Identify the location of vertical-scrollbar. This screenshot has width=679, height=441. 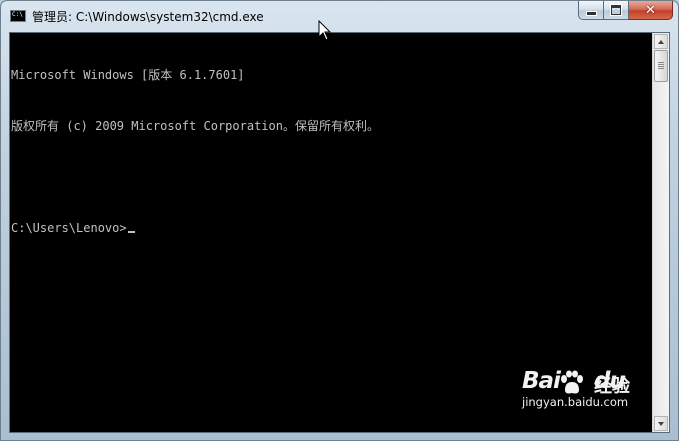
(660, 232).